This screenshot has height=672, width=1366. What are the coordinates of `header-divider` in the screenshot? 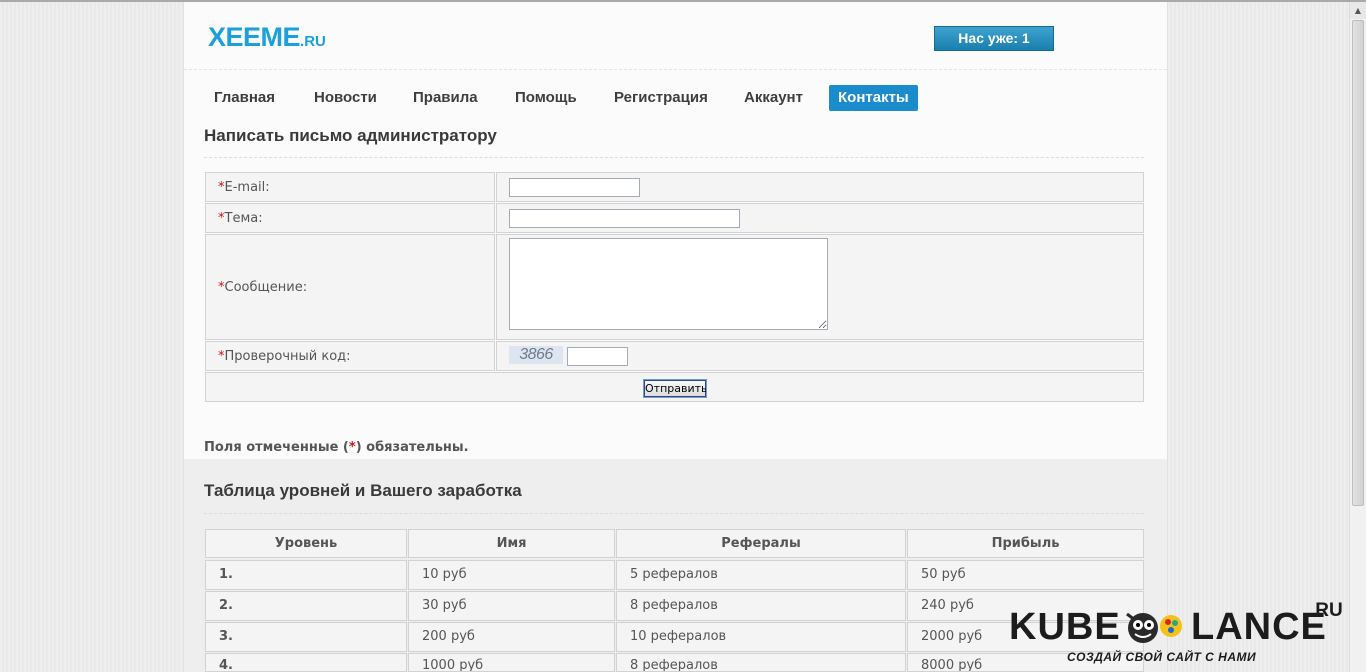 It's located at (675, 69).